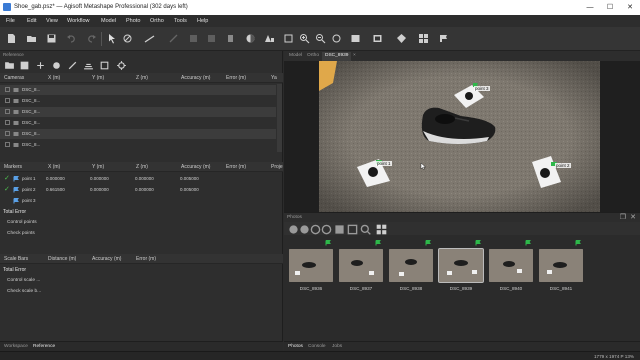 Image resolution: width=640 pixels, height=360 pixels. Describe the element at coordinates (211, 38) in the screenshot. I see `crop-selection-icon` at that location.